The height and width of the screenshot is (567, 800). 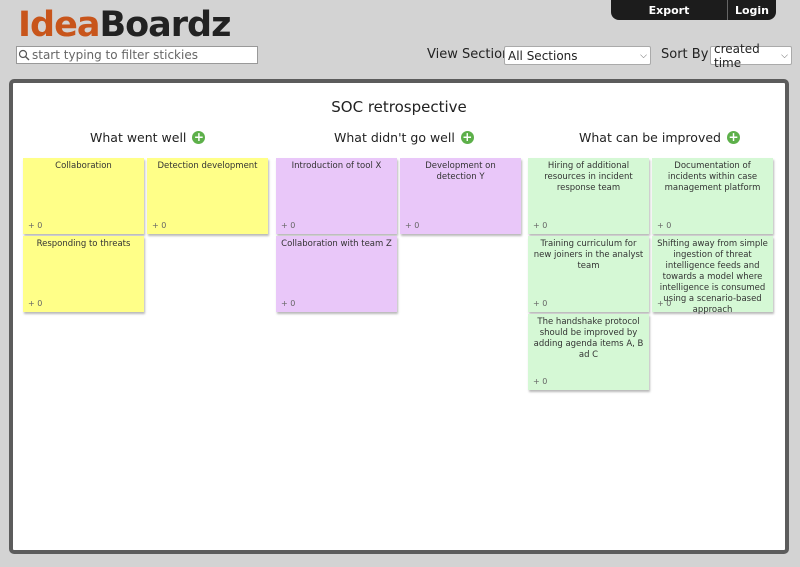 I want to click on sticky-text: Development on detection Y, so click(x=460, y=171).